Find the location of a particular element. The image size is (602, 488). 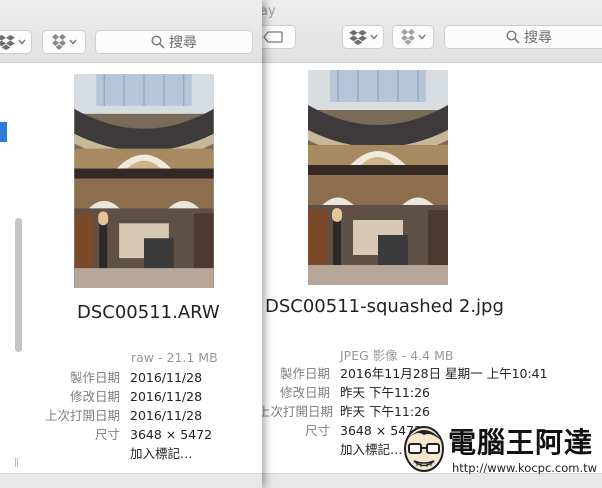

window-bottom-bar is located at coordinates (131, 480).